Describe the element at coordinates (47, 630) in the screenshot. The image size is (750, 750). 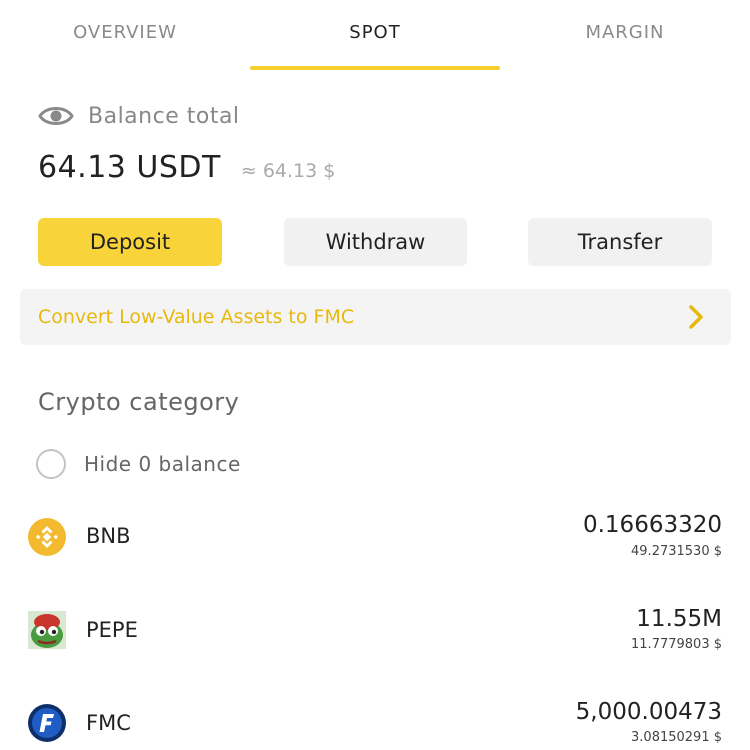
I see `pepe-logo-icon` at that location.